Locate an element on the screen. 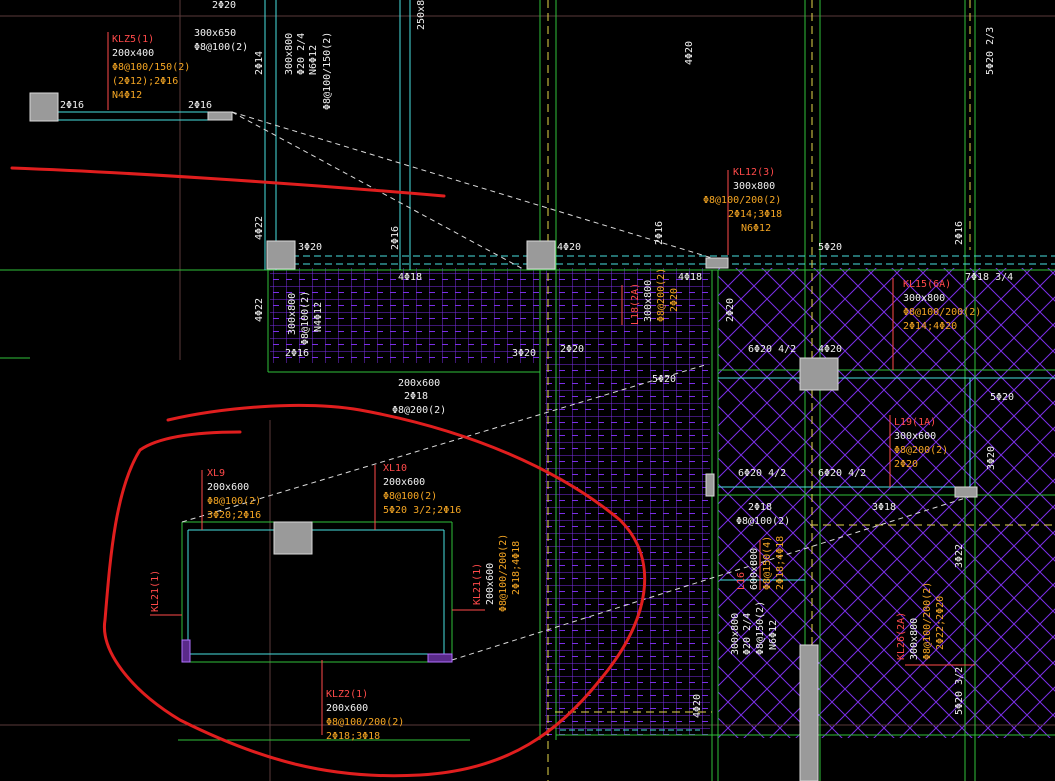 This screenshot has width=1055, height=781. rebar-label: N4Φ12 is located at coordinates (318, 317).